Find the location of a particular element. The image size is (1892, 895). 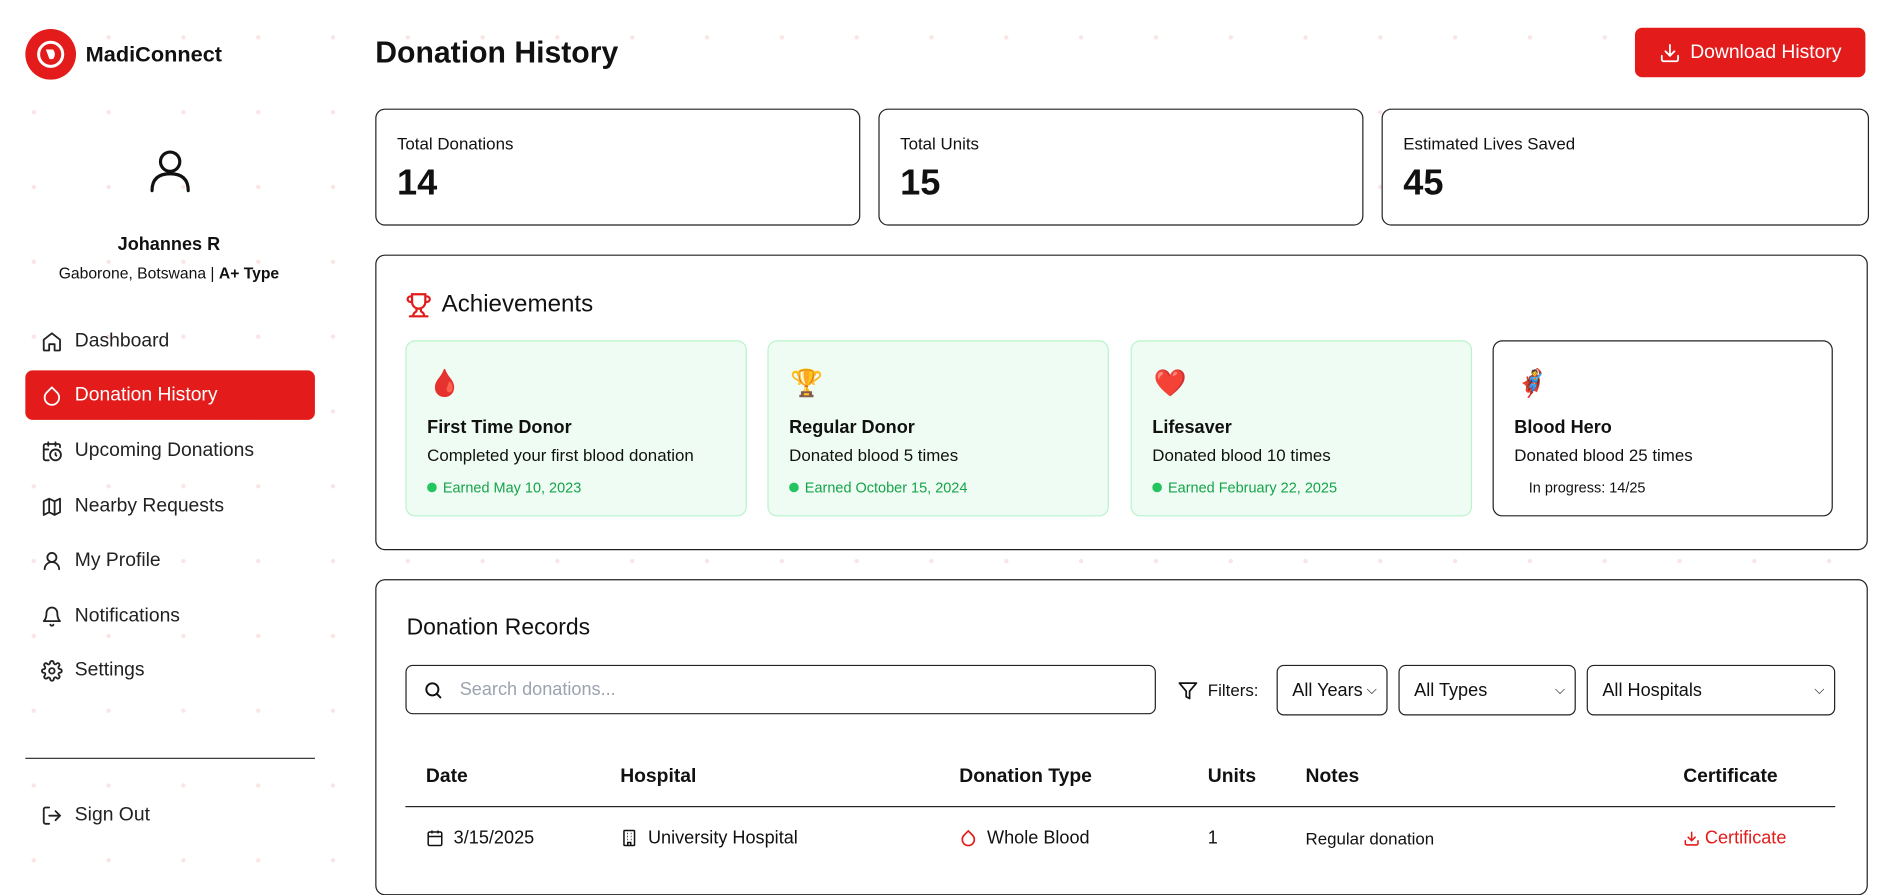

sidebar-item-label: Dashboard is located at coordinates (122, 340).